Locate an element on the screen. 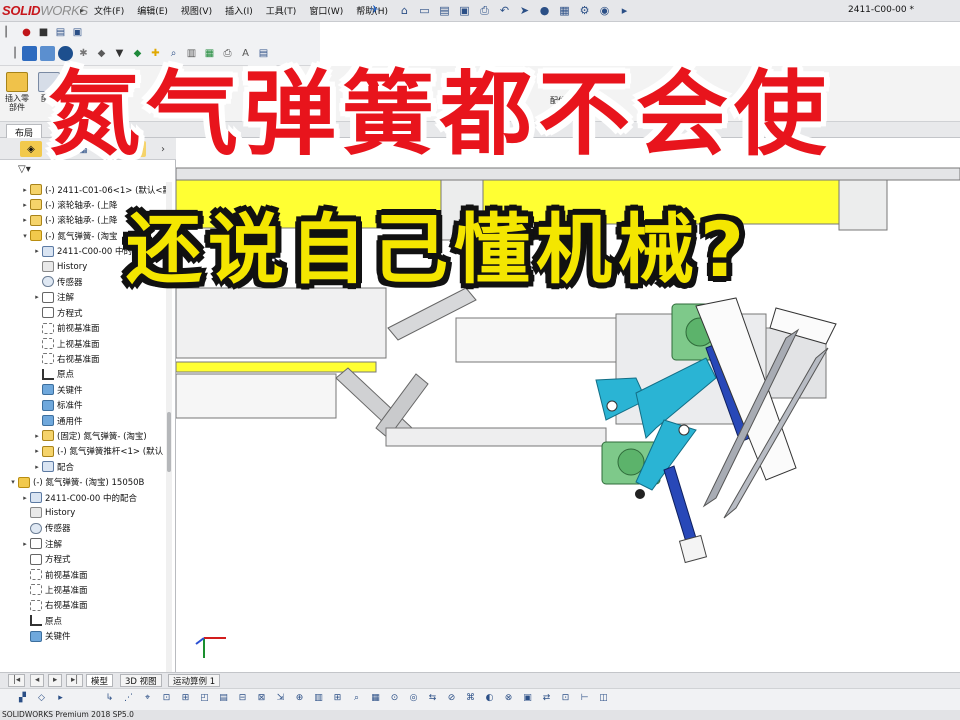 This screenshot has width=960, height=720. open-folder-icon: ▤ is located at coordinates (444, 10).